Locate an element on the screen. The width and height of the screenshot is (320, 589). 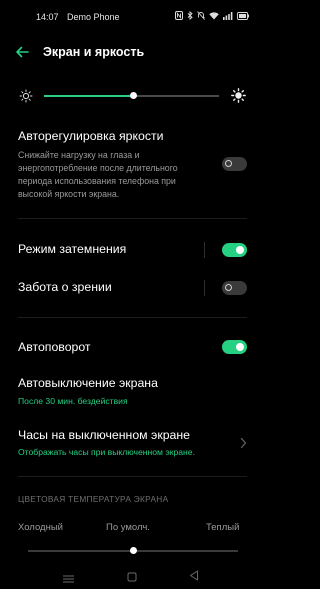
auto-rotate-title: Автоповорот is located at coordinates (54, 347).